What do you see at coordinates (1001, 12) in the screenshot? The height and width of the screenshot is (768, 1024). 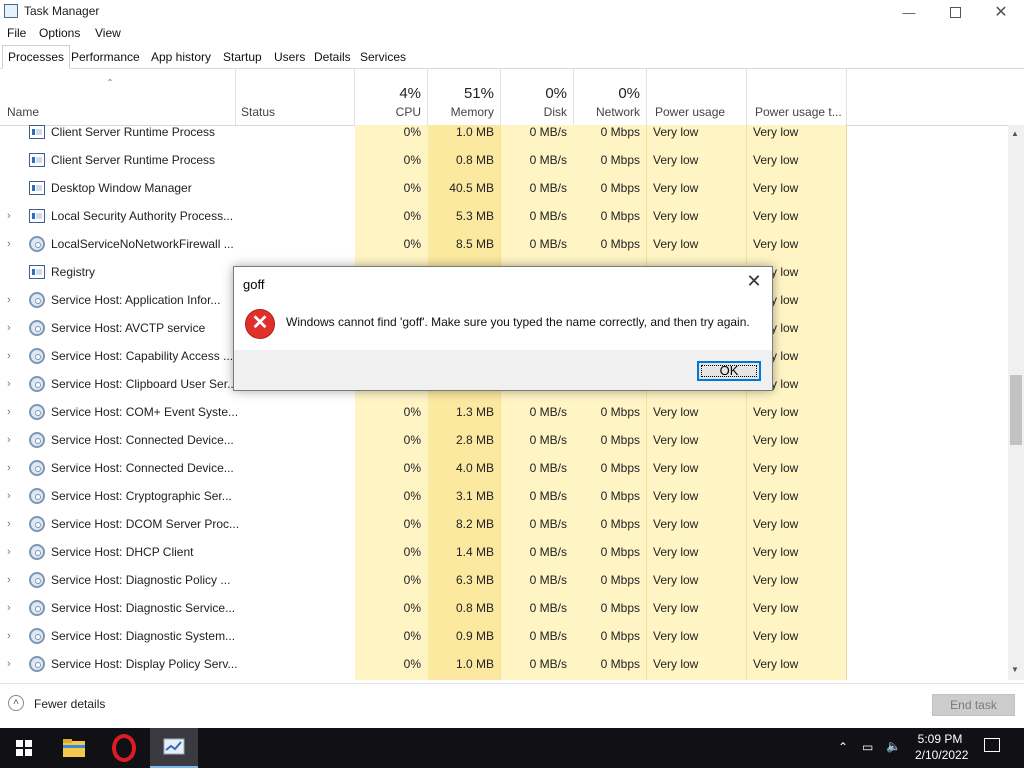 I see `close-button: ✕` at bounding box center [1001, 12].